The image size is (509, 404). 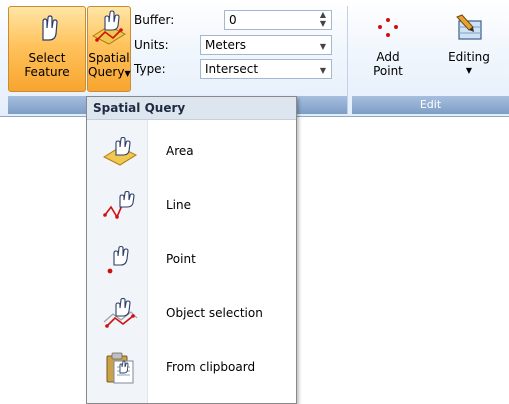 I want to click on add-point-label-2: Point, so click(x=388, y=71).